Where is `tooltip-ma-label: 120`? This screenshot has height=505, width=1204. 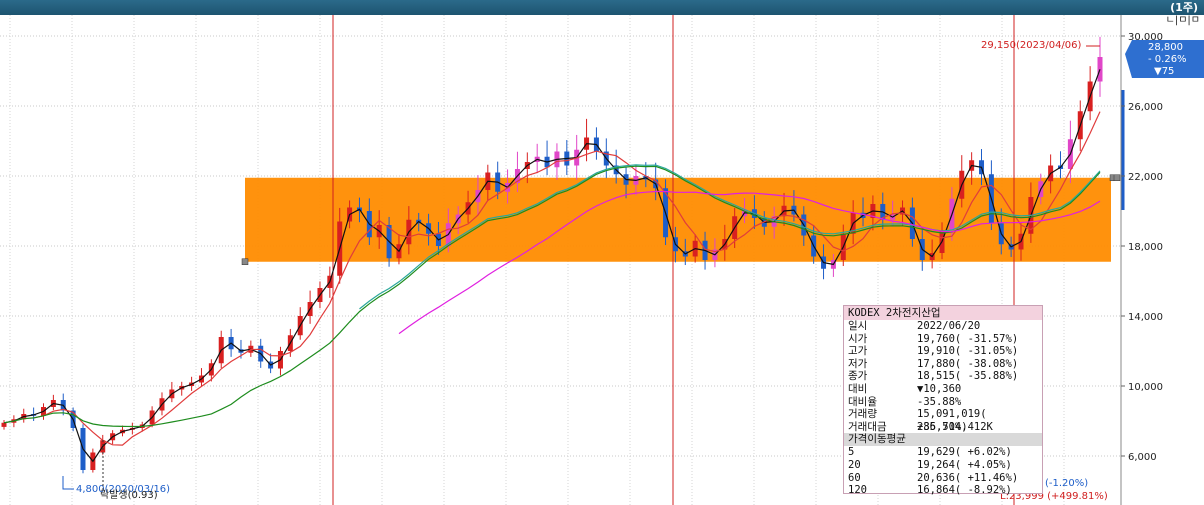
tooltip-ma-label: 120 is located at coordinates (857, 490).